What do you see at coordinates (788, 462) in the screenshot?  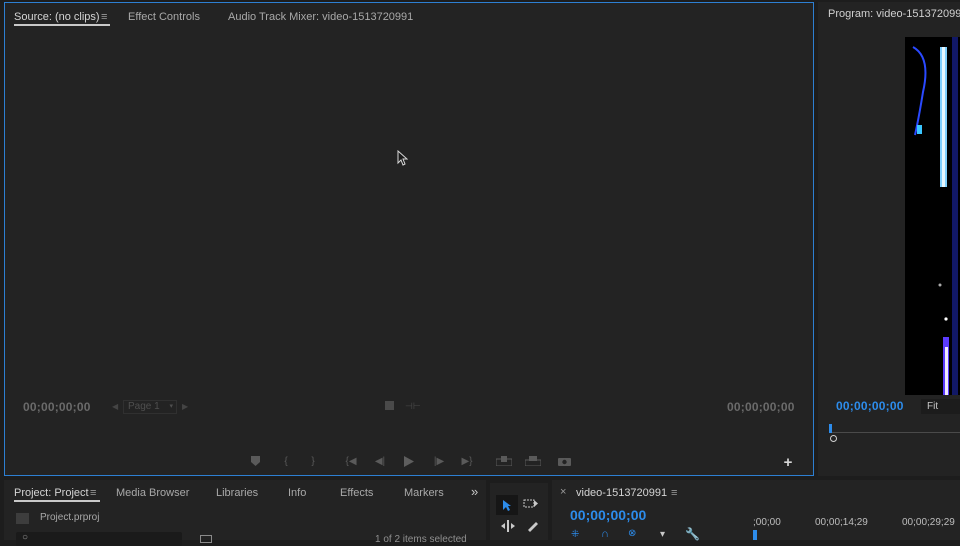 I see `button-editor-plus-icon: +` at bounding box center [788, 462].